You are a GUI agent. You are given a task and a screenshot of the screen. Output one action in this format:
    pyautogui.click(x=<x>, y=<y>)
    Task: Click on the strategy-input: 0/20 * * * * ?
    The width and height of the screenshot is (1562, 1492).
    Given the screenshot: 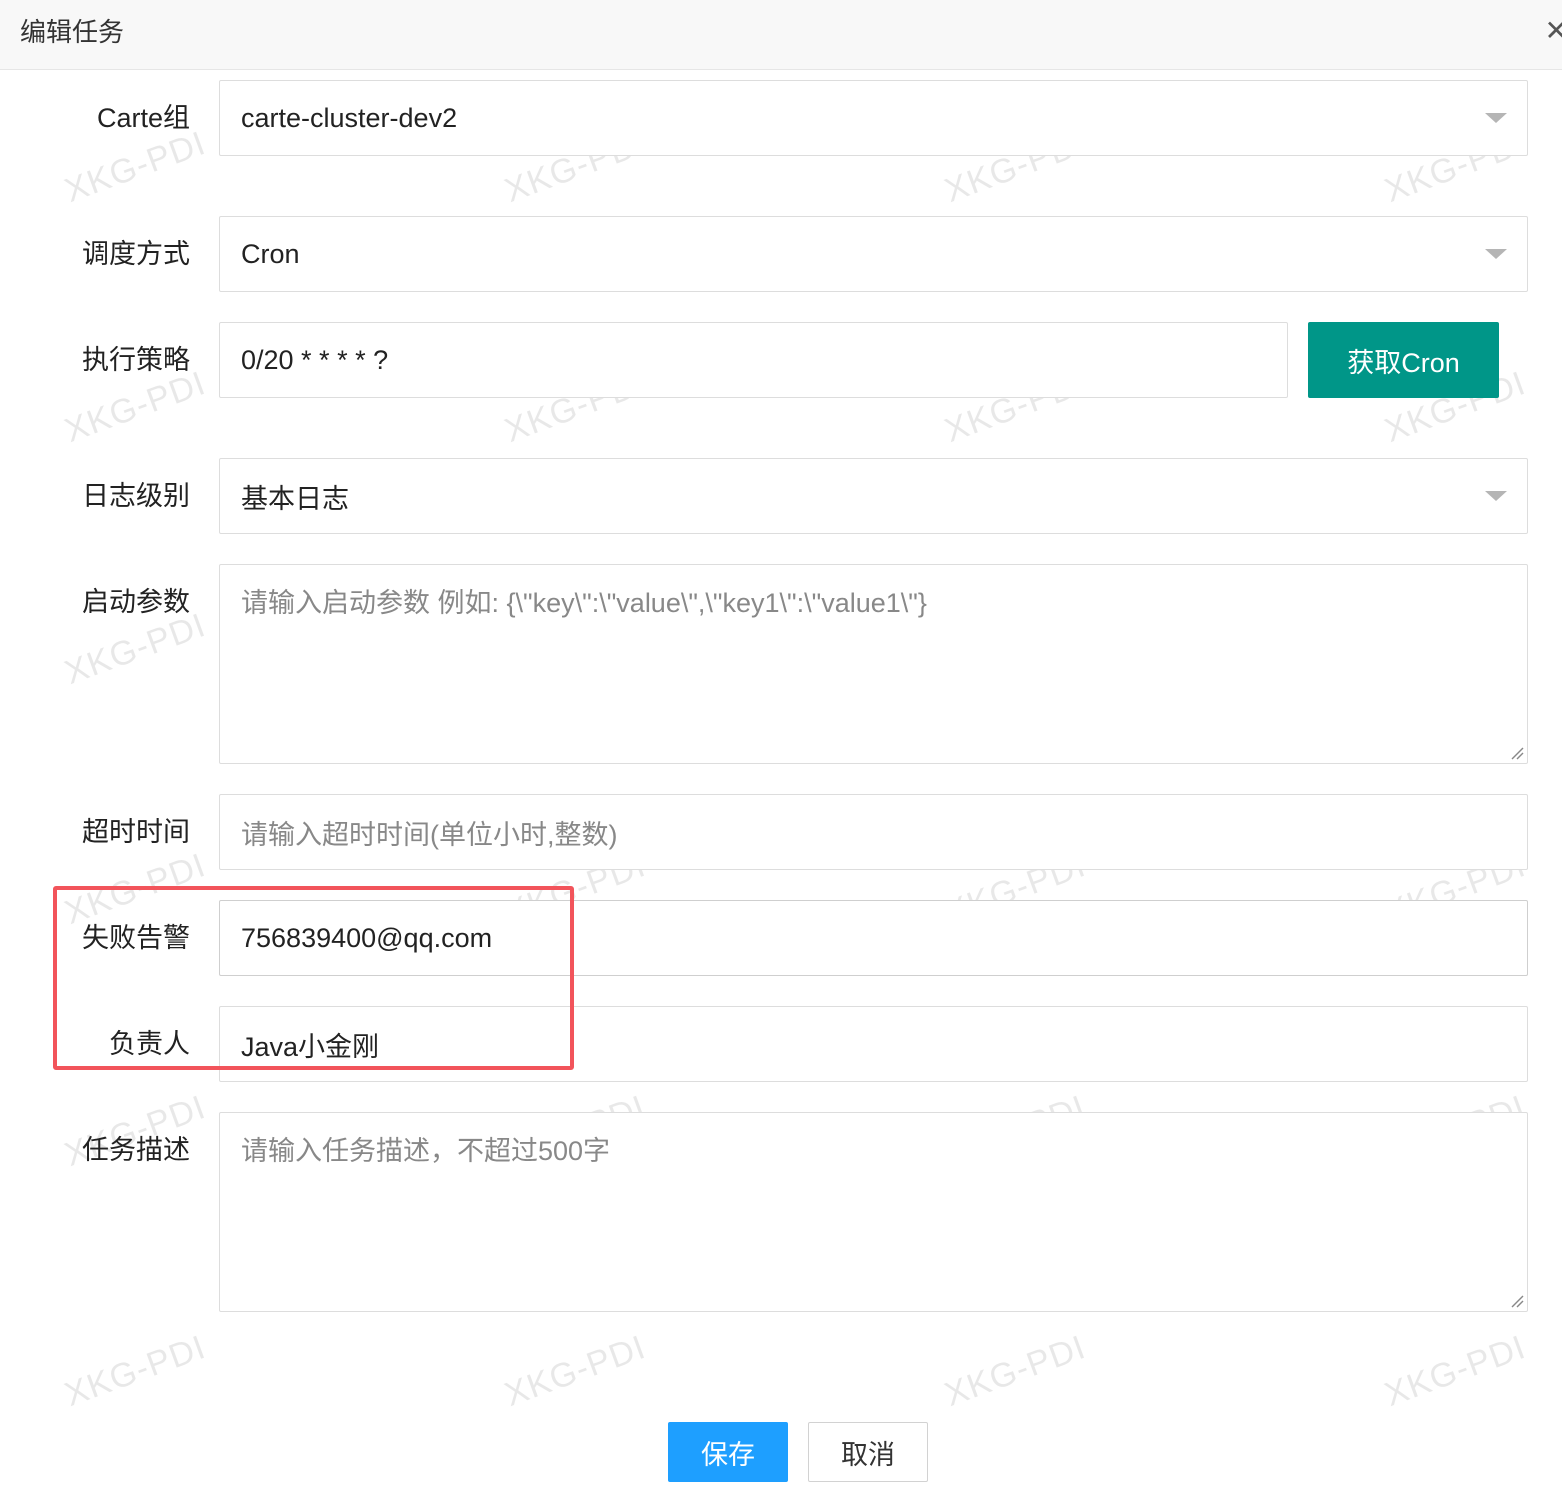 What is the action you would take?
    pyautogui.click(x=753, y=360)
    